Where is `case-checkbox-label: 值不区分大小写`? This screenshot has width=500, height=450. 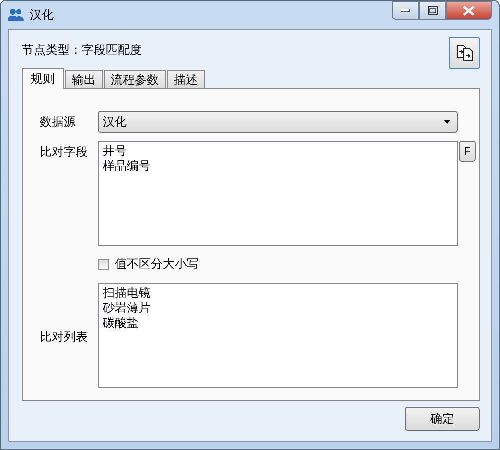
case-checkbox-label: 值不区分大小写 is located at coordinates (157, 264).